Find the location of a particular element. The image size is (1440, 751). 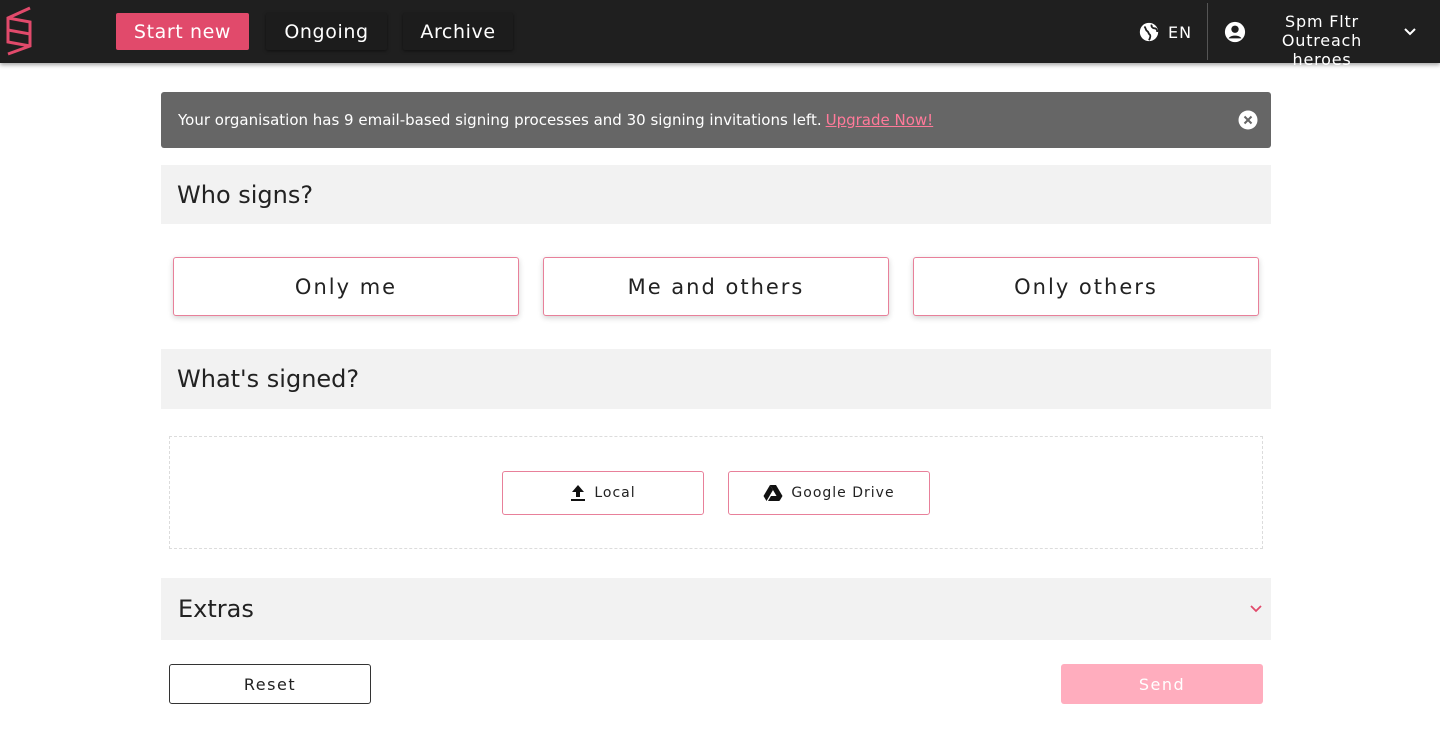

extras-accordion: Extras is located at coordinates (716, 609).